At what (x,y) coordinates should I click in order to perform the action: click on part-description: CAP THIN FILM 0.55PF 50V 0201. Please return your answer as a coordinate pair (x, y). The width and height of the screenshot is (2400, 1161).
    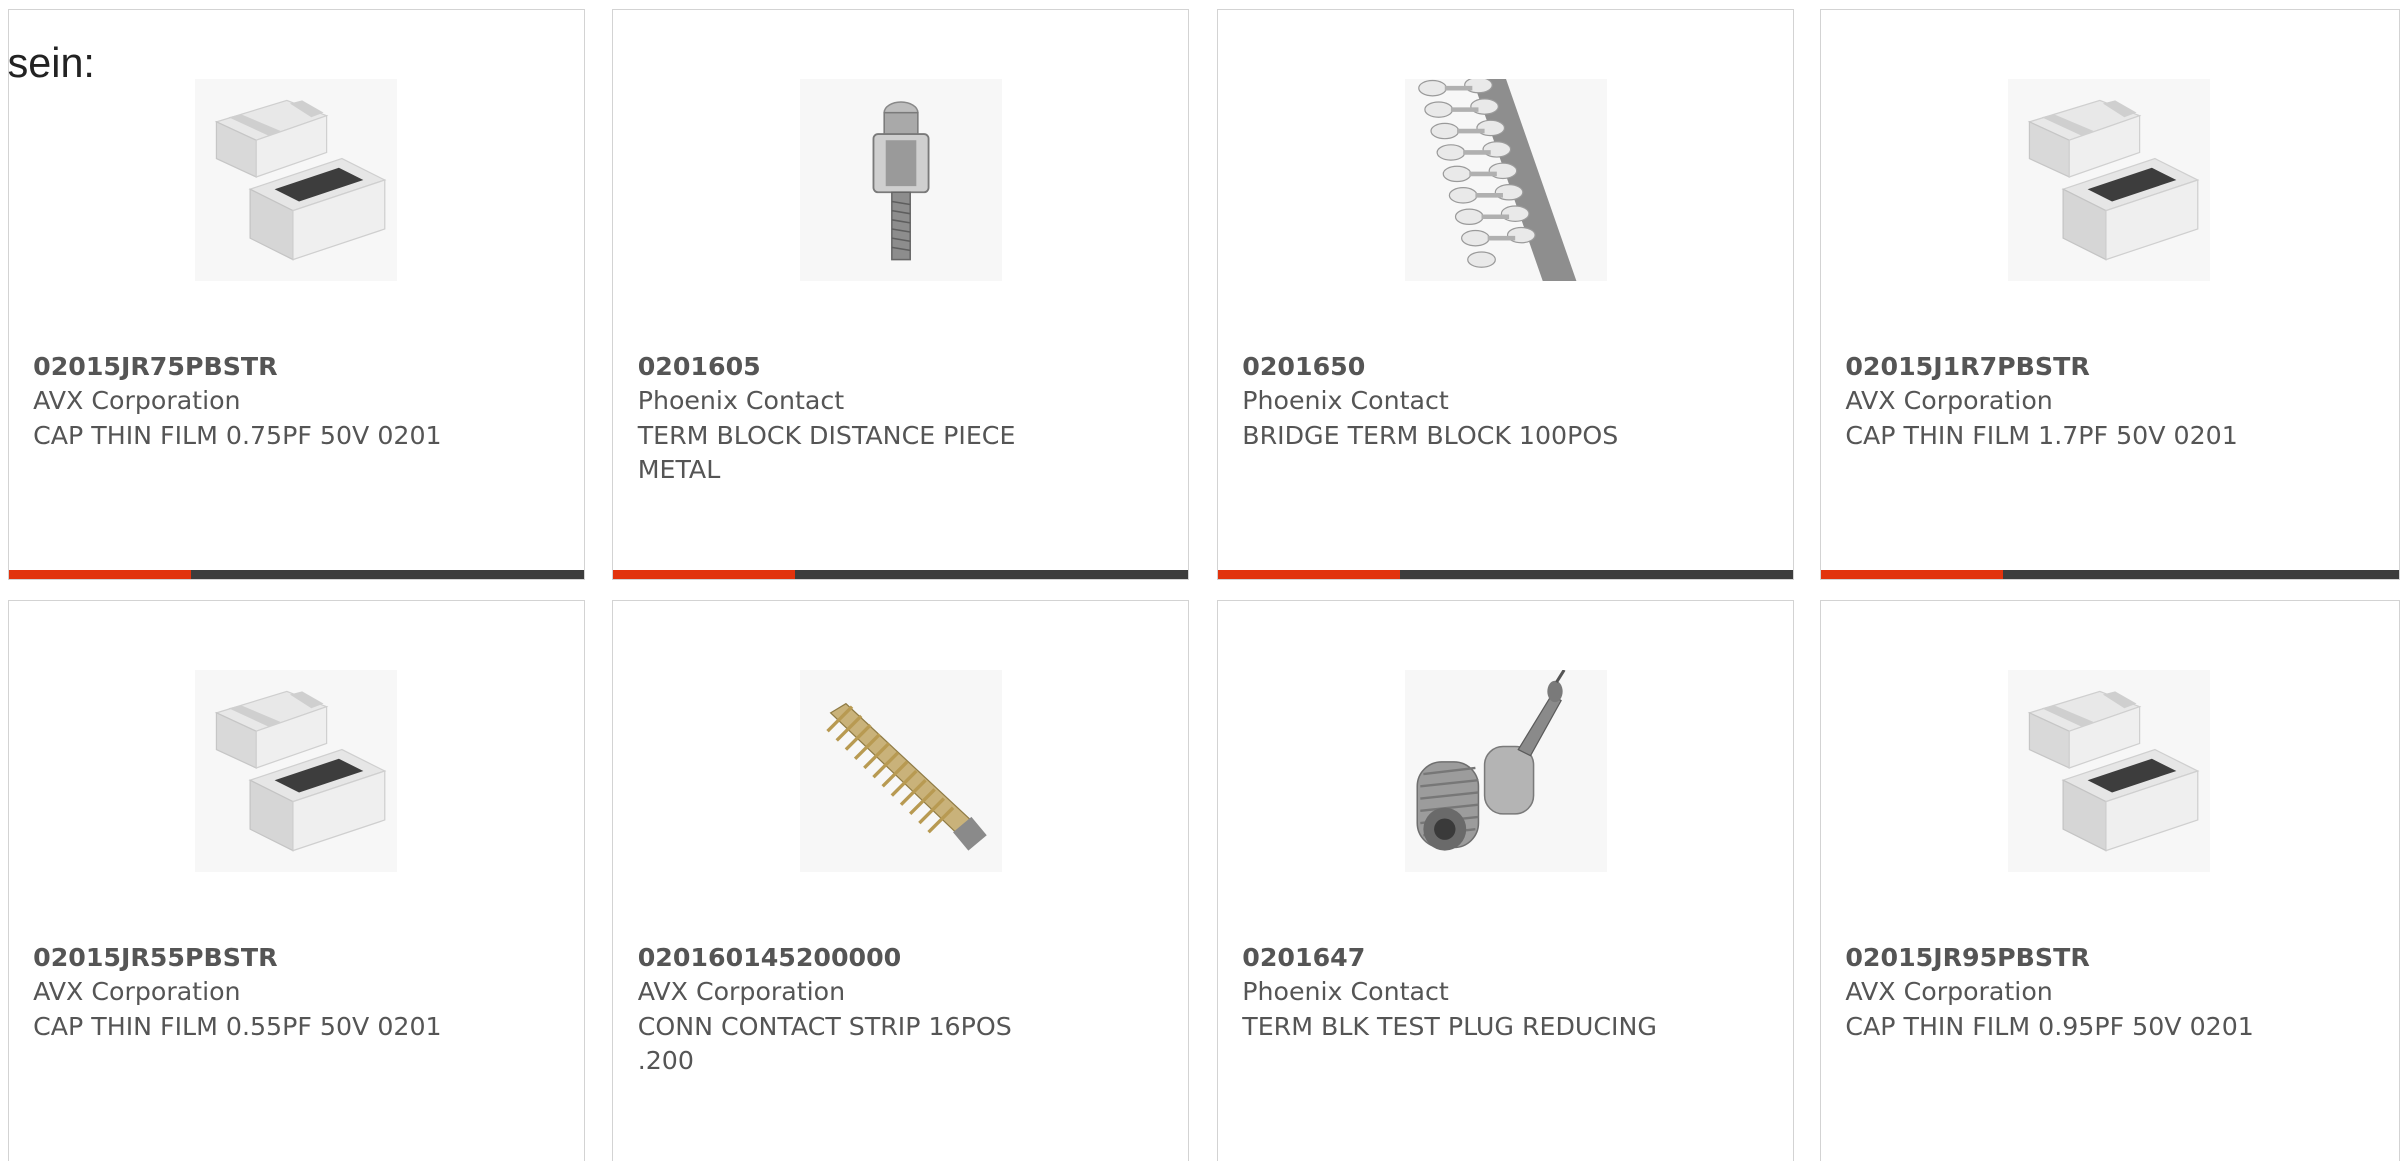
    Looking at the image, I should click on (237, 1026).